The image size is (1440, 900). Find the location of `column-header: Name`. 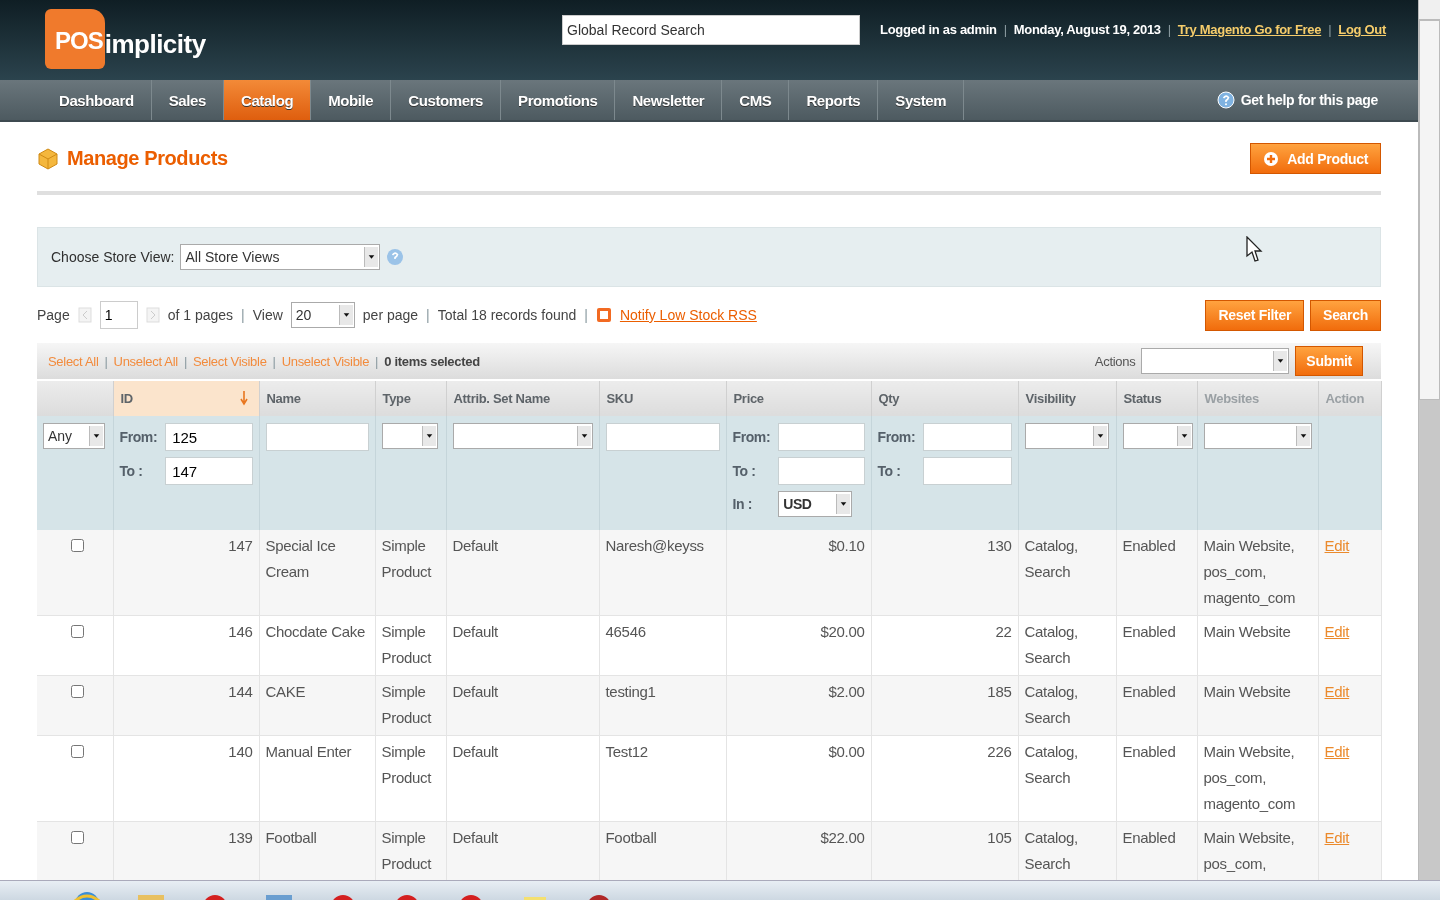

column-header: Name is located at coordinates (317, 398).